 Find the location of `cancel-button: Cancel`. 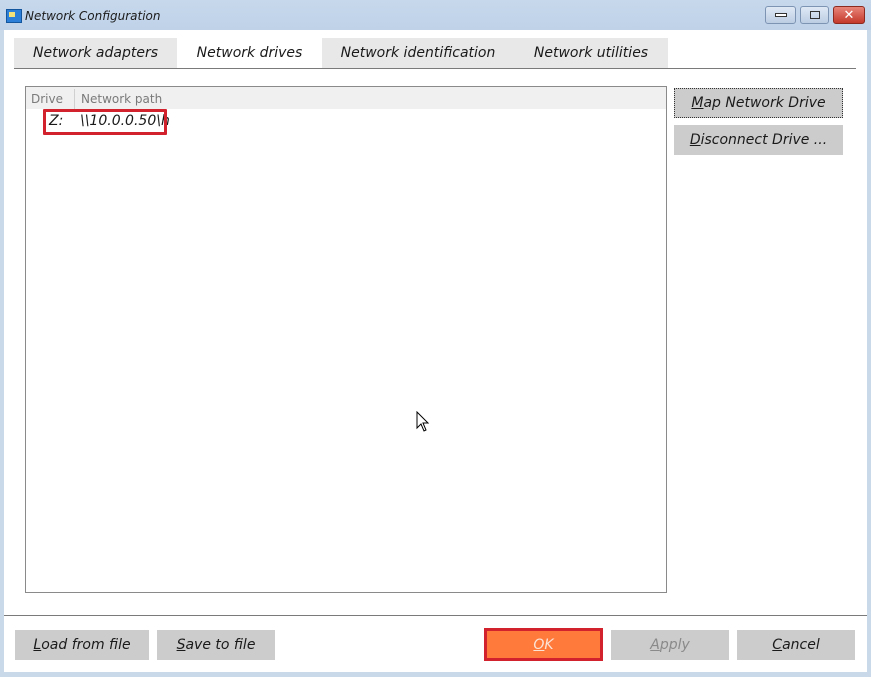

cancel-button: Cancel is located at coordinates (796, 645).